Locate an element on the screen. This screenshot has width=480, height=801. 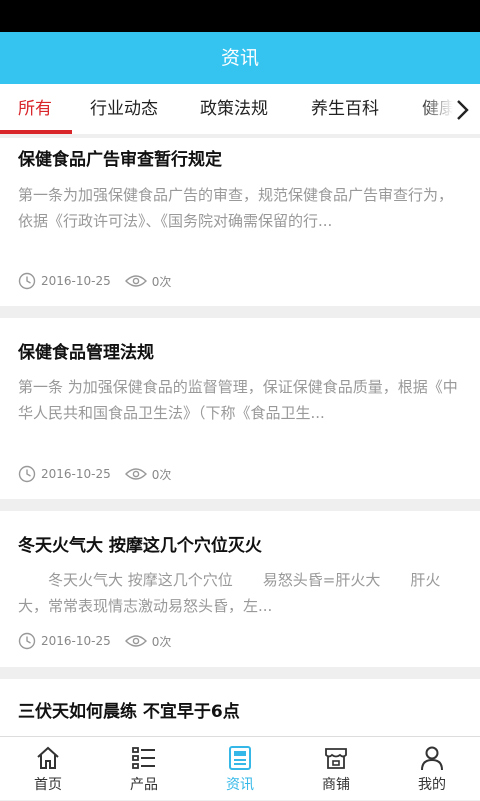
article-title: 保健食品广告审查暂行规定 is located at coordinates (120, 160).